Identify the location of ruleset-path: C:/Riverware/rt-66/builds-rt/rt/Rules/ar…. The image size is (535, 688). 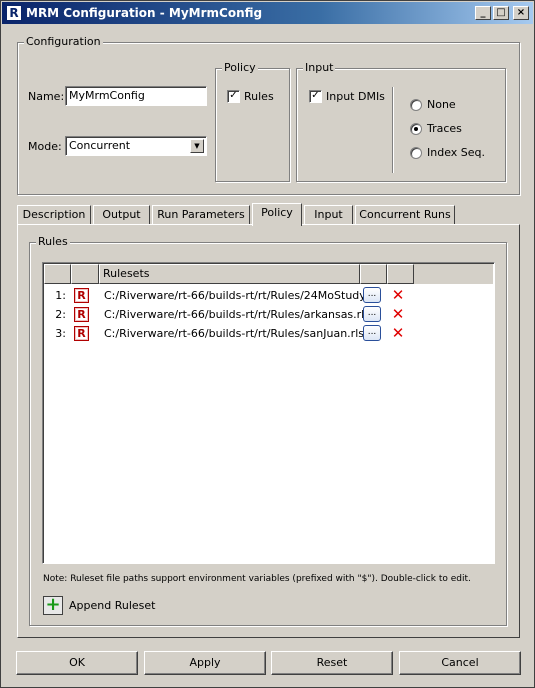
(237, 314).